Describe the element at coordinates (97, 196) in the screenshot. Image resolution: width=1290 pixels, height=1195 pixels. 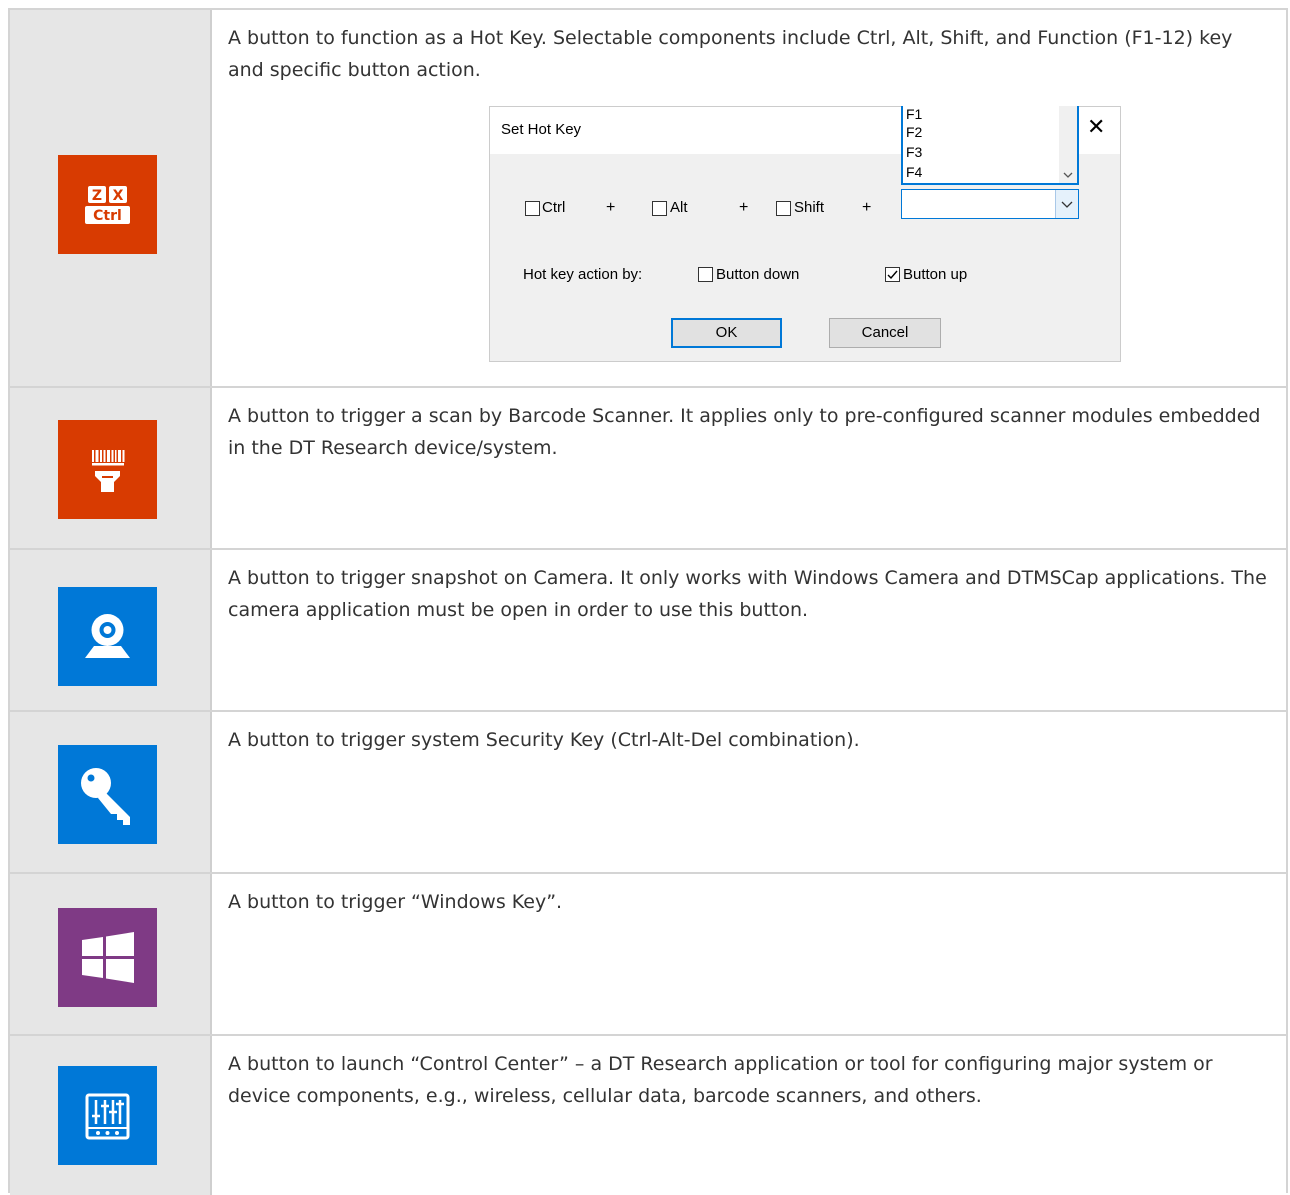
I see `svg-text: Z` at that location.